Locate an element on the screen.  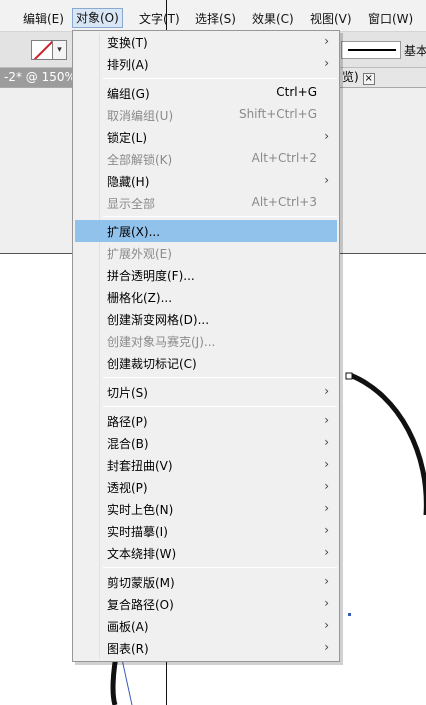
menu-item-text-wrap: 文本绕排(W) › is located at coordinates (206, 553).